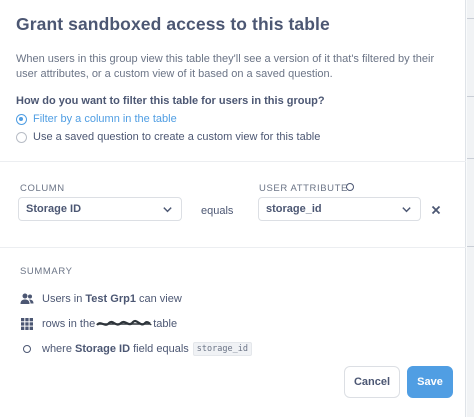 Image resolution: width=474 pixels, height=417 pixels. I want to click on close-icon, so click(436, 210).